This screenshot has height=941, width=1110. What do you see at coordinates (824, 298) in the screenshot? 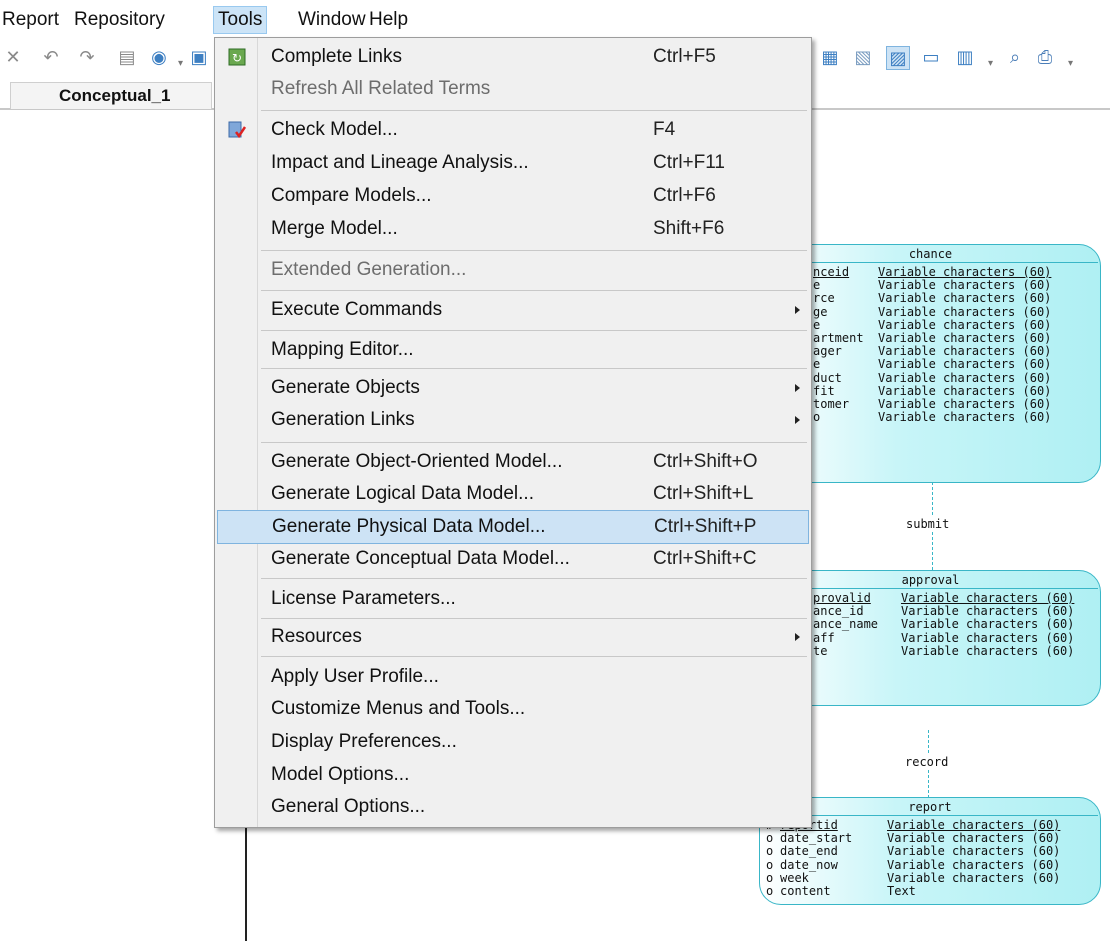
I see `attribute-name: rce` at bounding box center [824, 298].